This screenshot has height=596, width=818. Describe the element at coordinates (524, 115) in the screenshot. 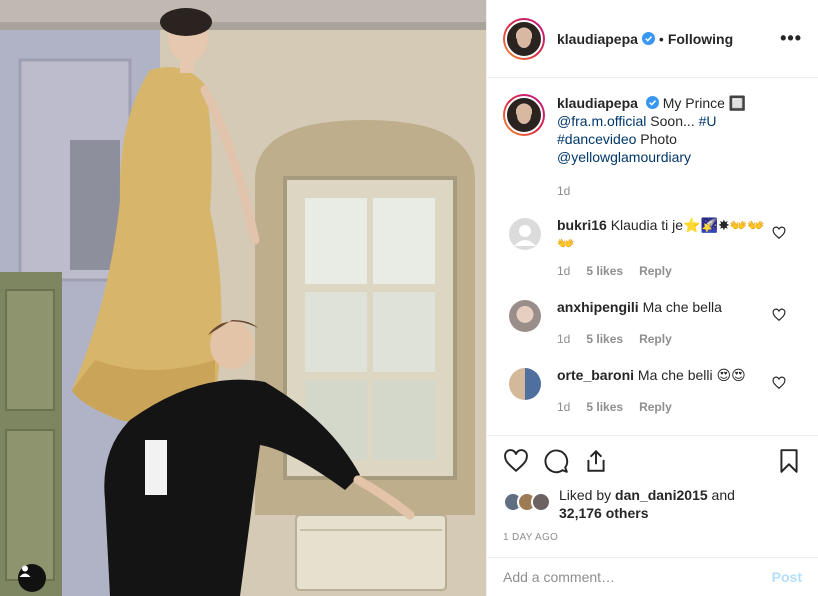

I see `caption-avatar` at that location.